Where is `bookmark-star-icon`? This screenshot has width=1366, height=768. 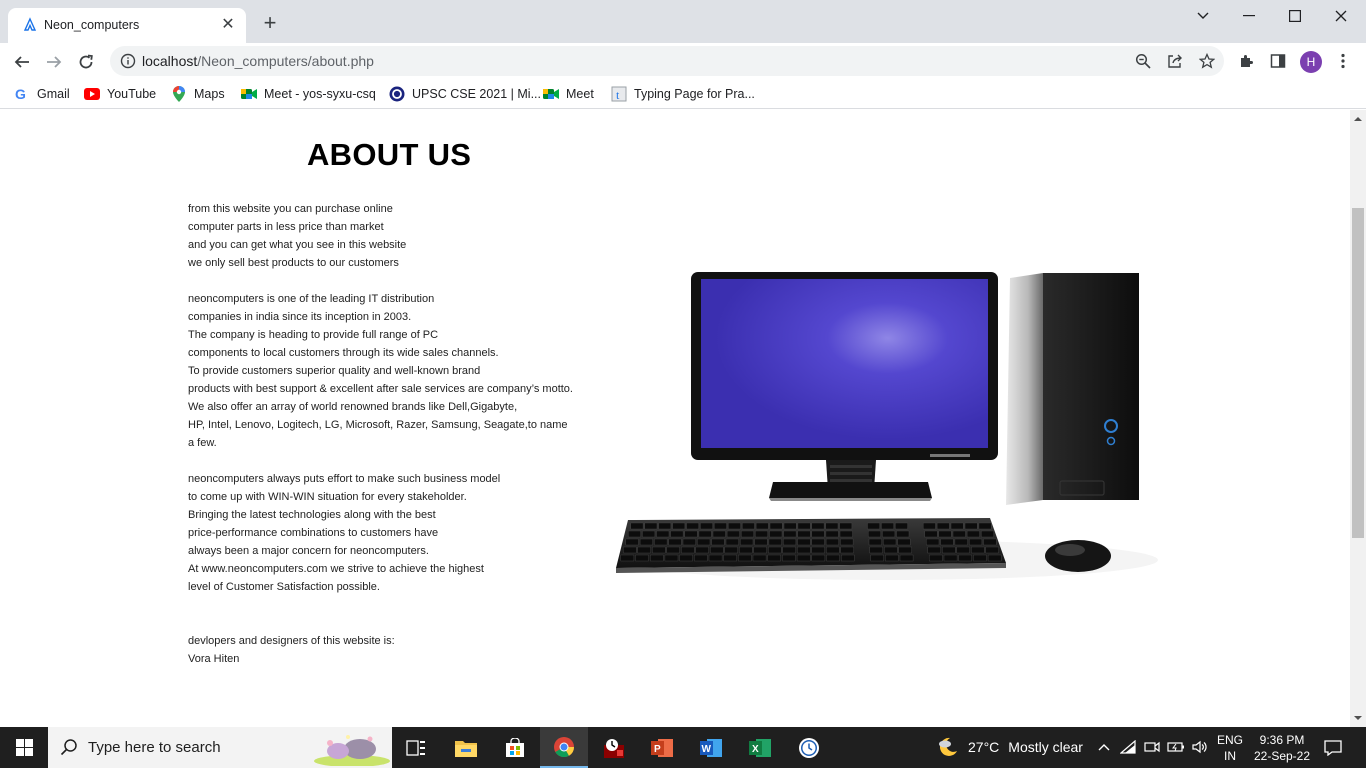
bookmark-star-icon is located at coordinates (1207, 61).